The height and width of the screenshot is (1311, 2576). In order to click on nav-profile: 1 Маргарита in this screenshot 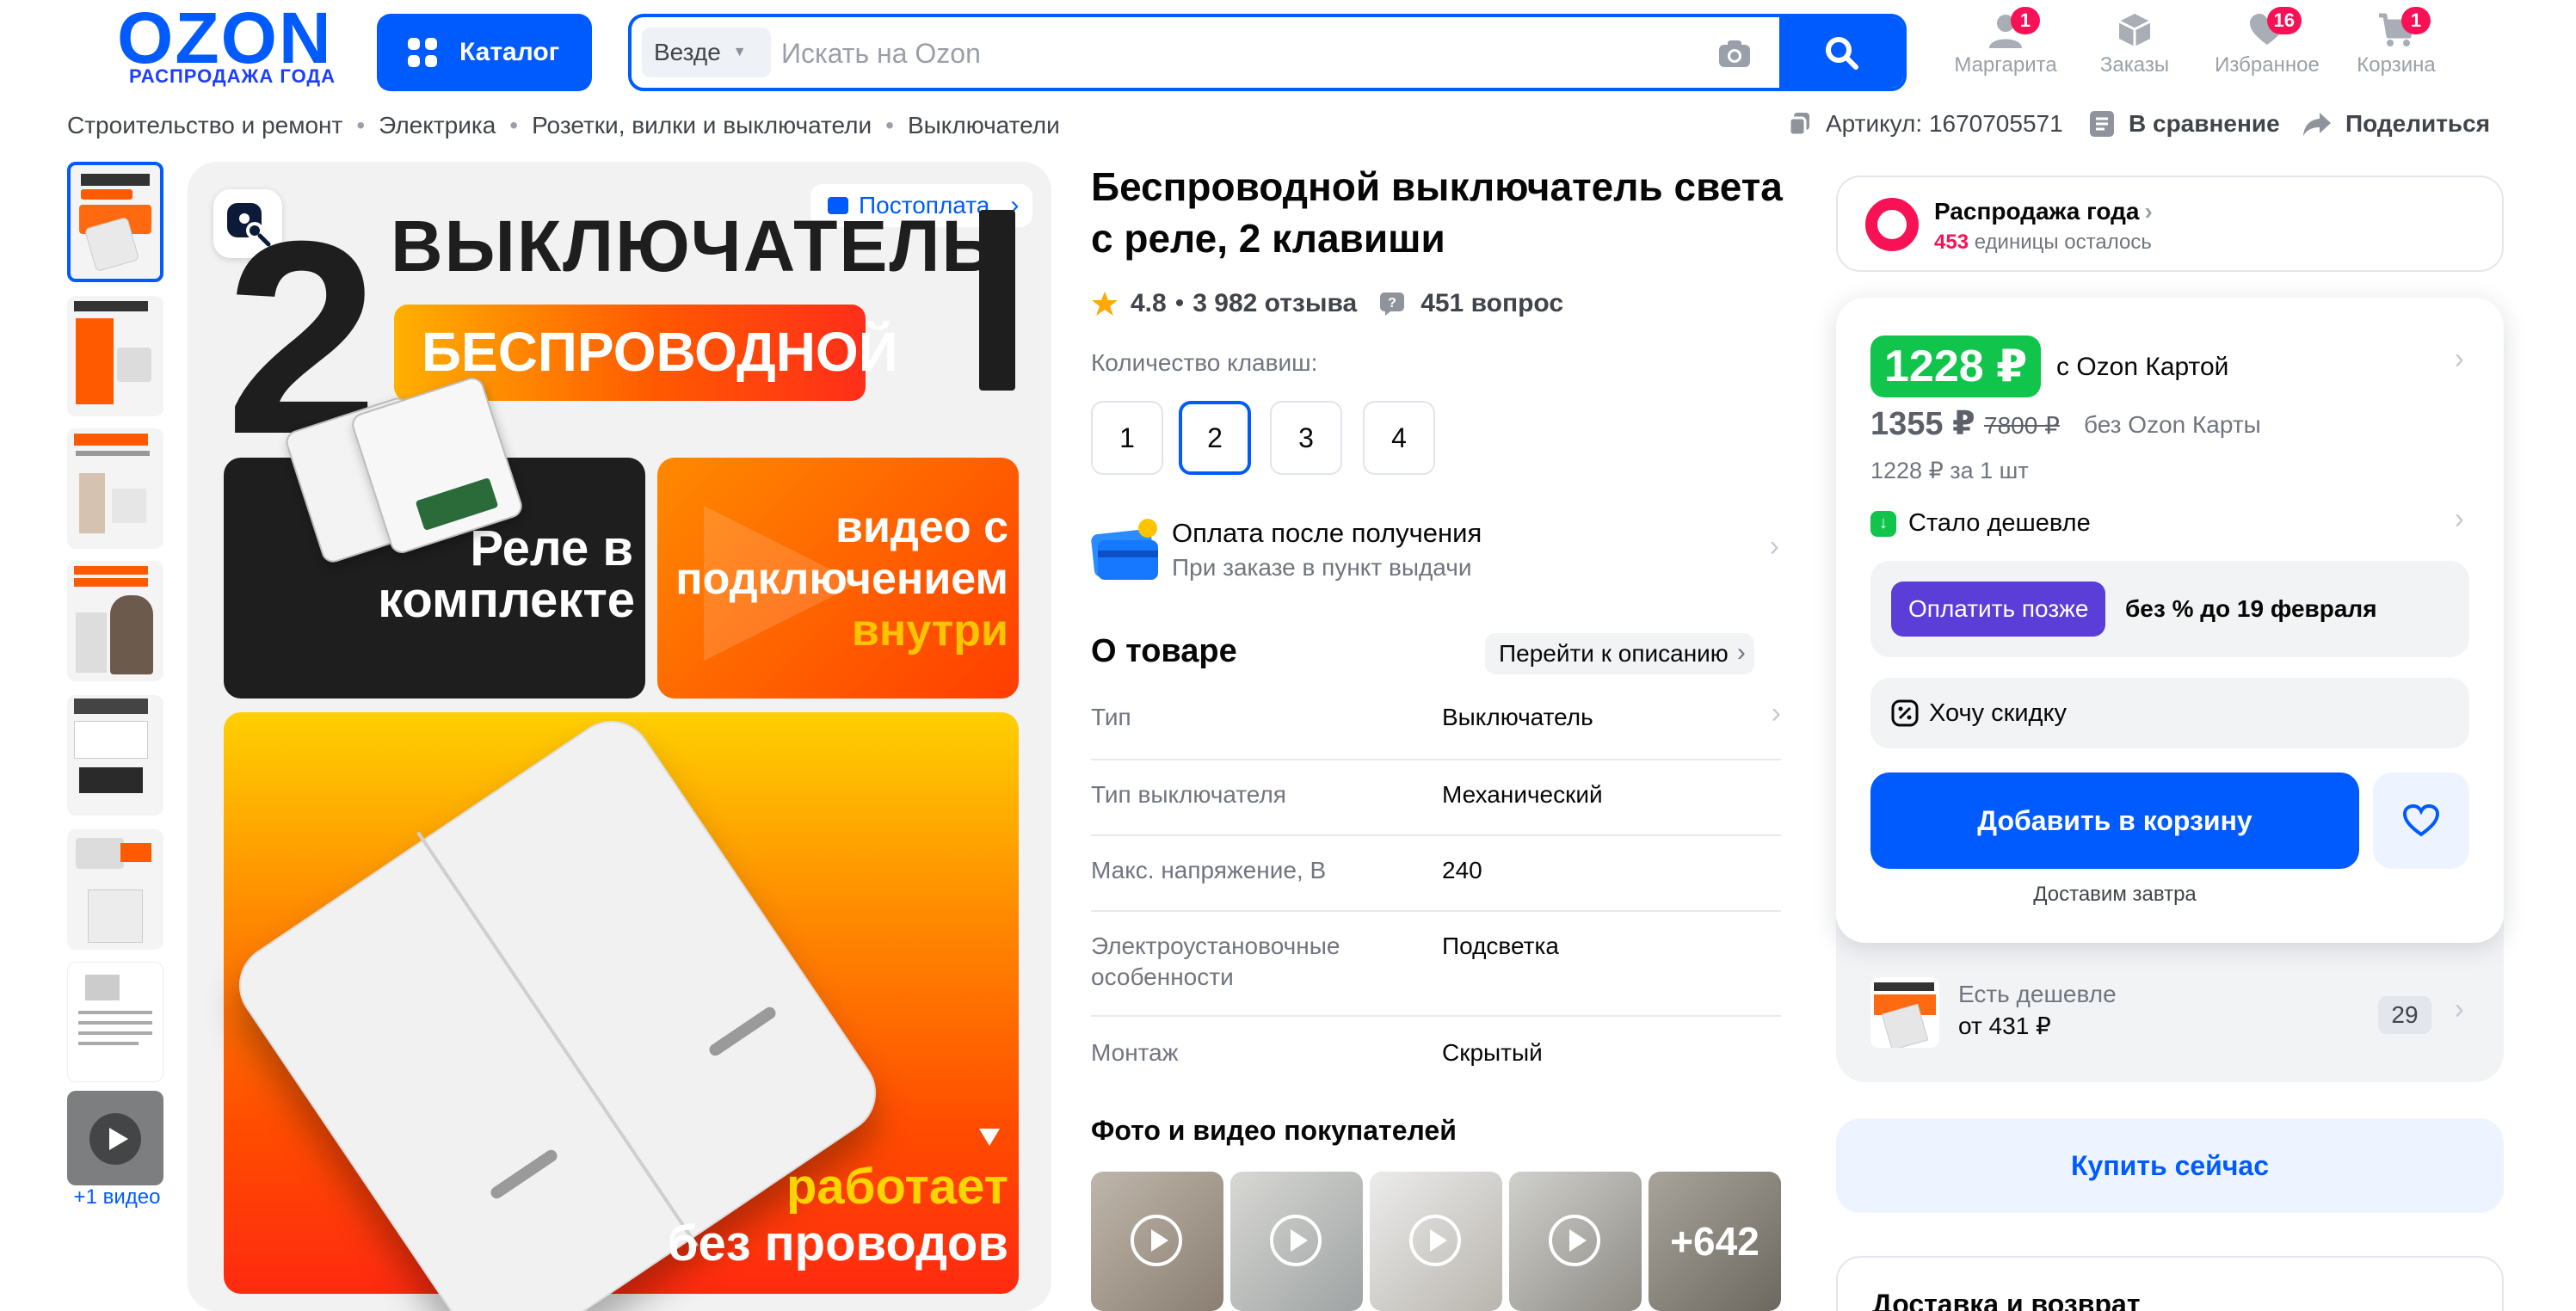, I will do `click(2006, 42)`.